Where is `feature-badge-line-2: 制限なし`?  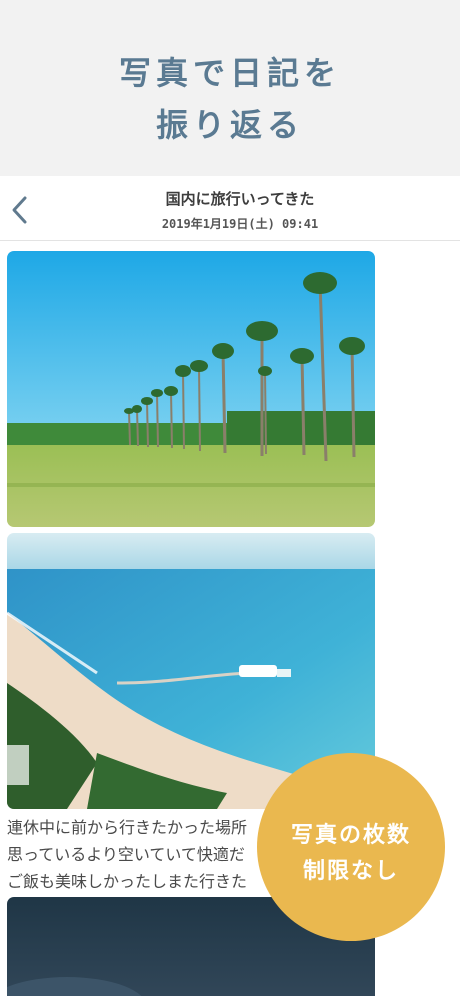
feature-badge-line-2: 制限なし is located at coordinates (350, 871).